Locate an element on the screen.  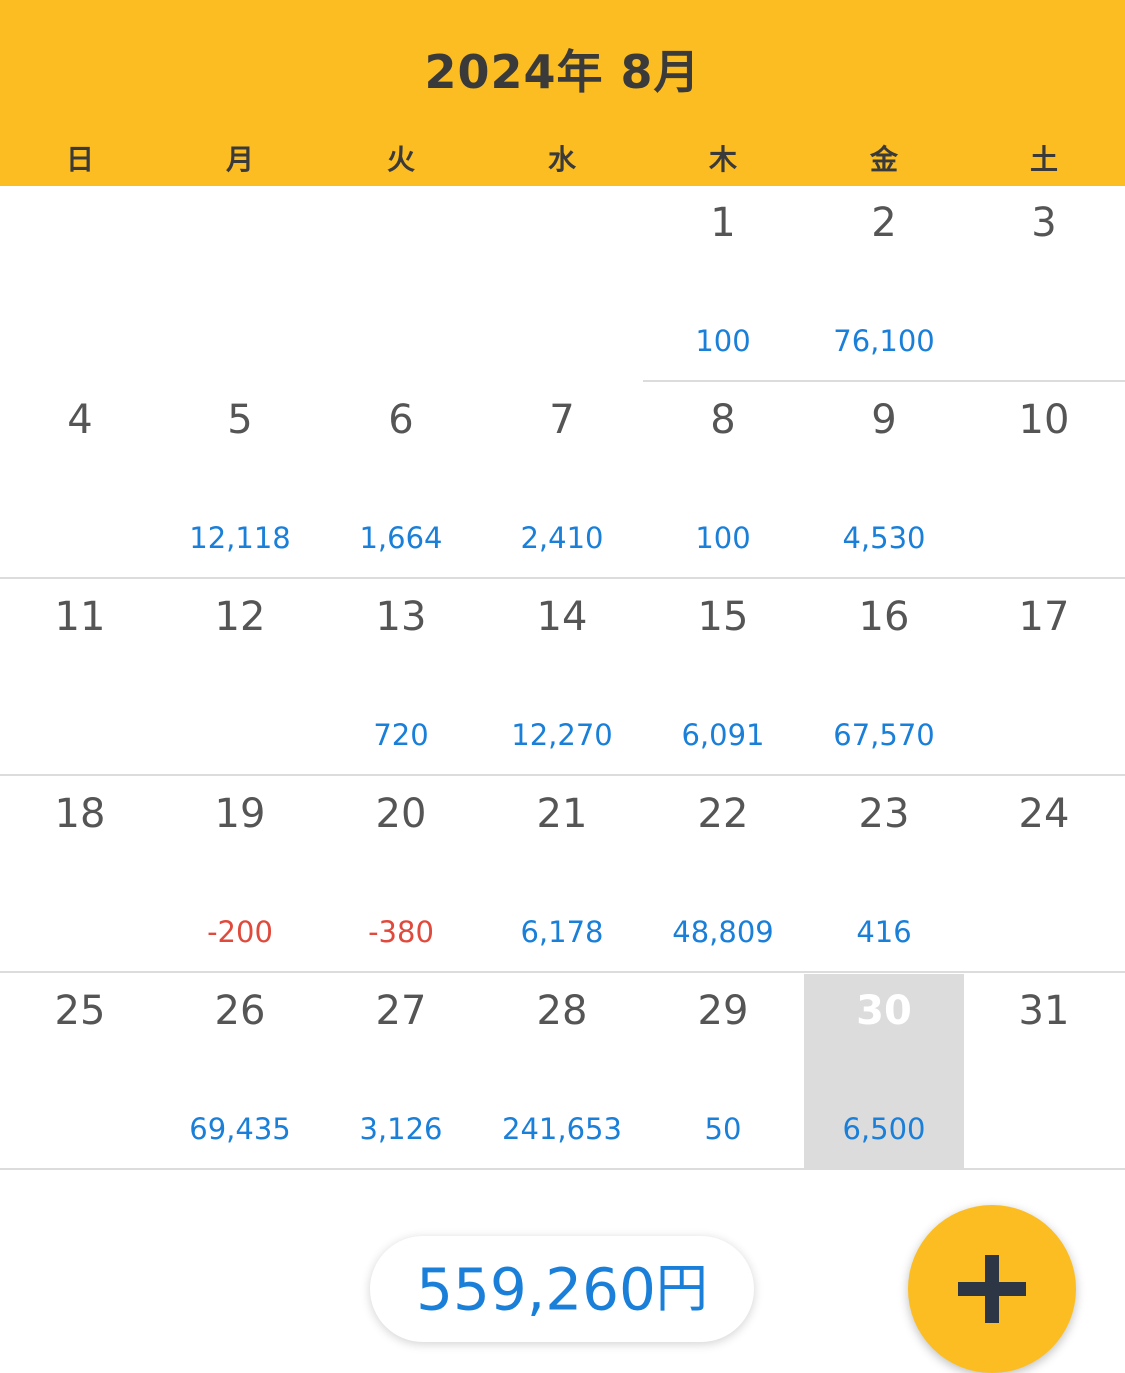
weekday-fri: 金 is located at coordinates (883, 159).